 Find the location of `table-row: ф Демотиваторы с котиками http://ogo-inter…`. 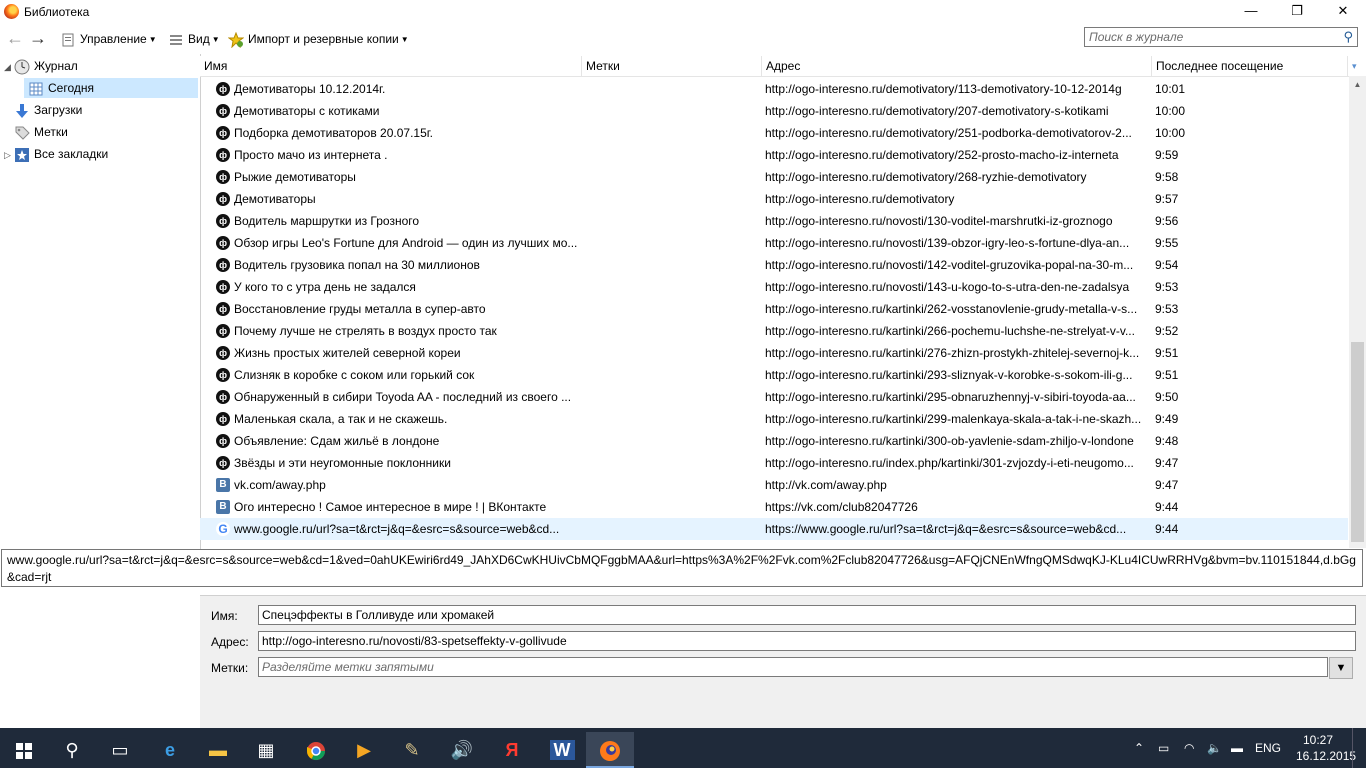

table-row: ф Демотиваторы с котиками http://ogo-inter… is located at coordinates (774, 111).